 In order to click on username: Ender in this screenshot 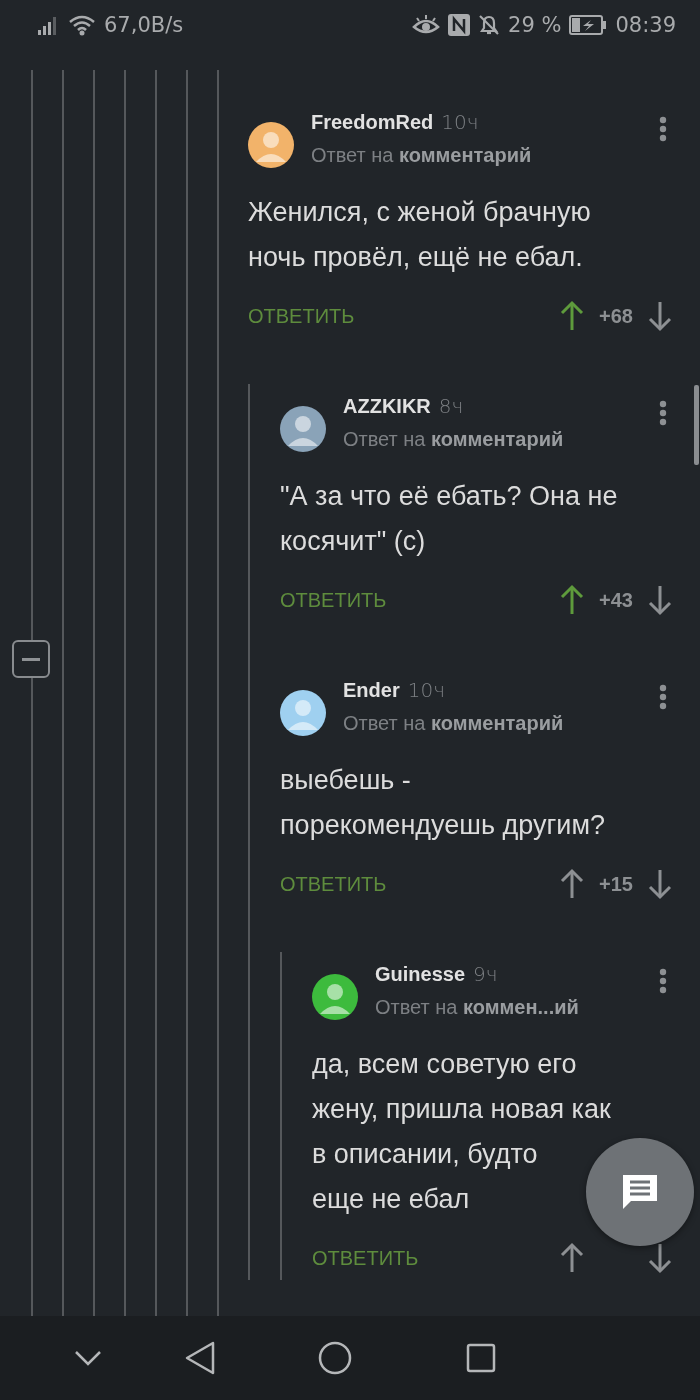, I will do `click(371, 690)`.